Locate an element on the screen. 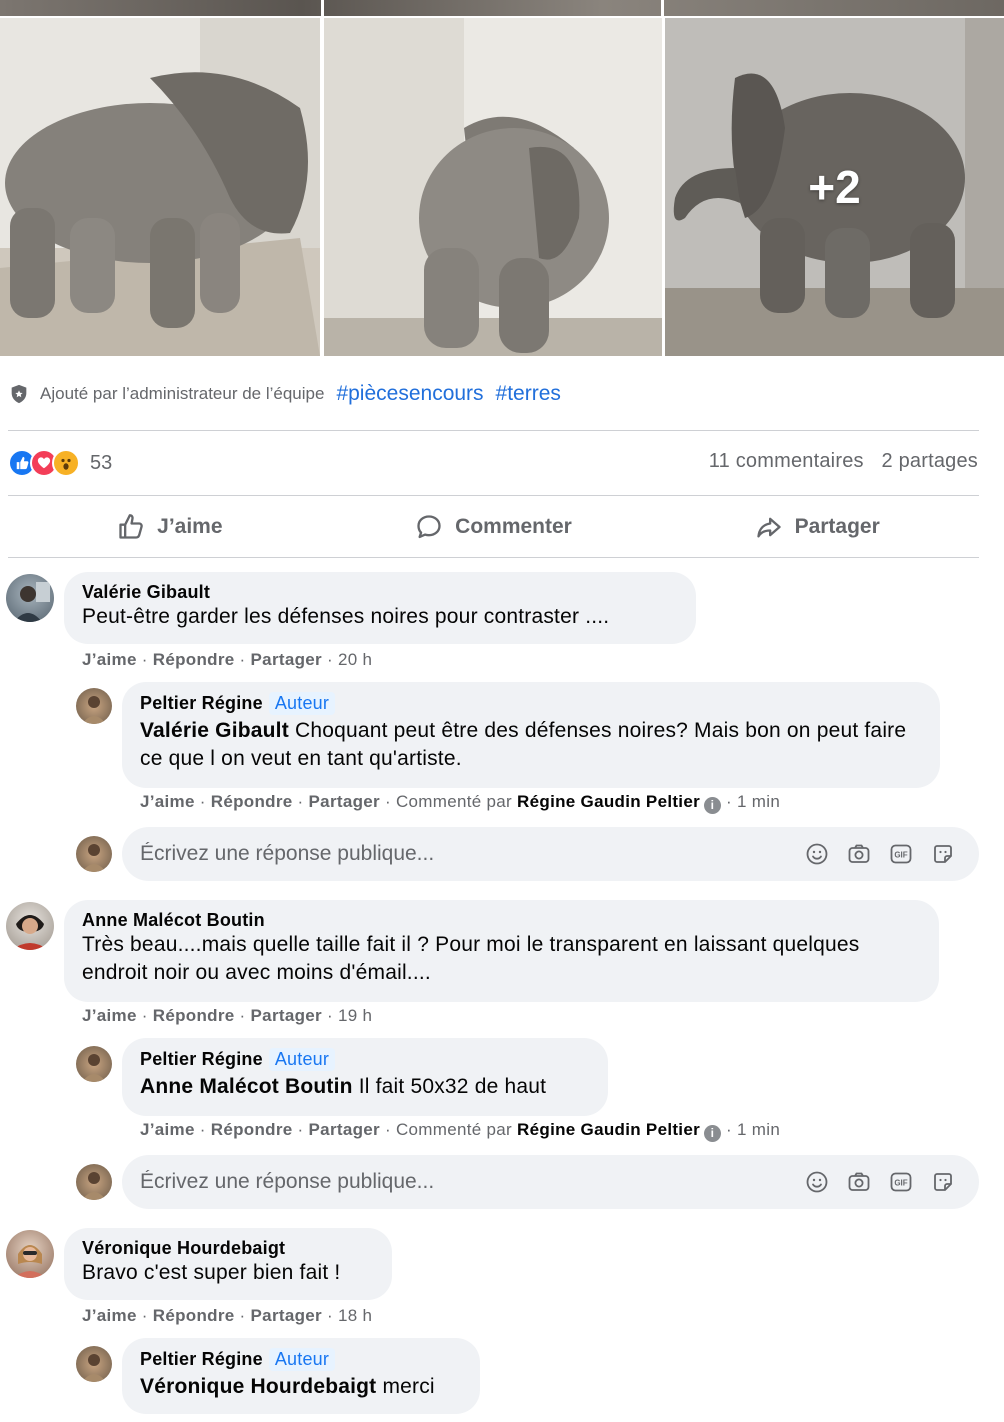 Image resolution: width=1004 pixels, height=1422 pixels. comment-author: Valérie Gibault is located at coordinates (380, 592).